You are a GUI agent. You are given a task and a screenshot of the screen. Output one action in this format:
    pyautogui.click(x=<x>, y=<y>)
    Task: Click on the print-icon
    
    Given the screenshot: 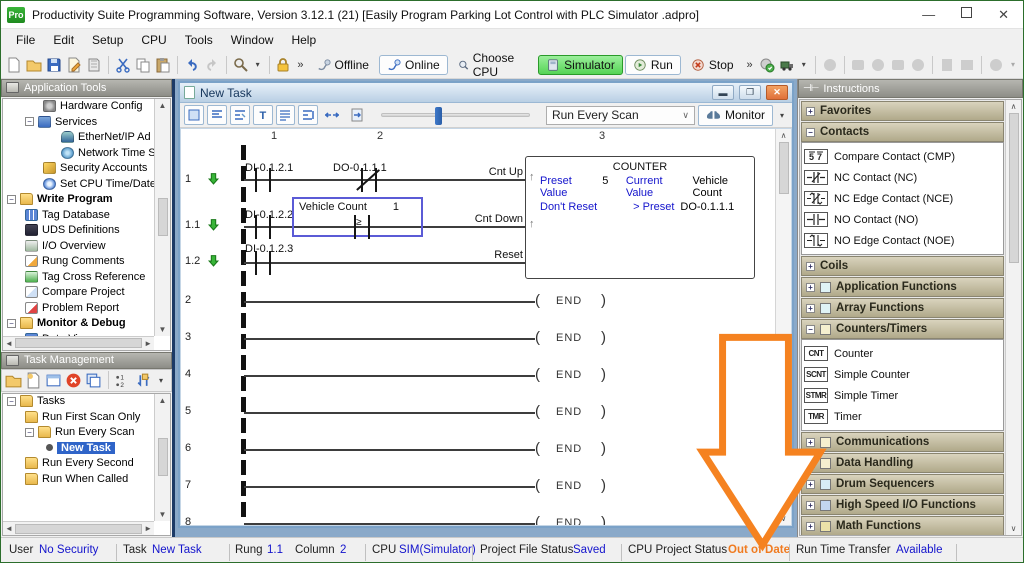 What is the action you would take?
    pyautogui.click(x=94, y=65)
    